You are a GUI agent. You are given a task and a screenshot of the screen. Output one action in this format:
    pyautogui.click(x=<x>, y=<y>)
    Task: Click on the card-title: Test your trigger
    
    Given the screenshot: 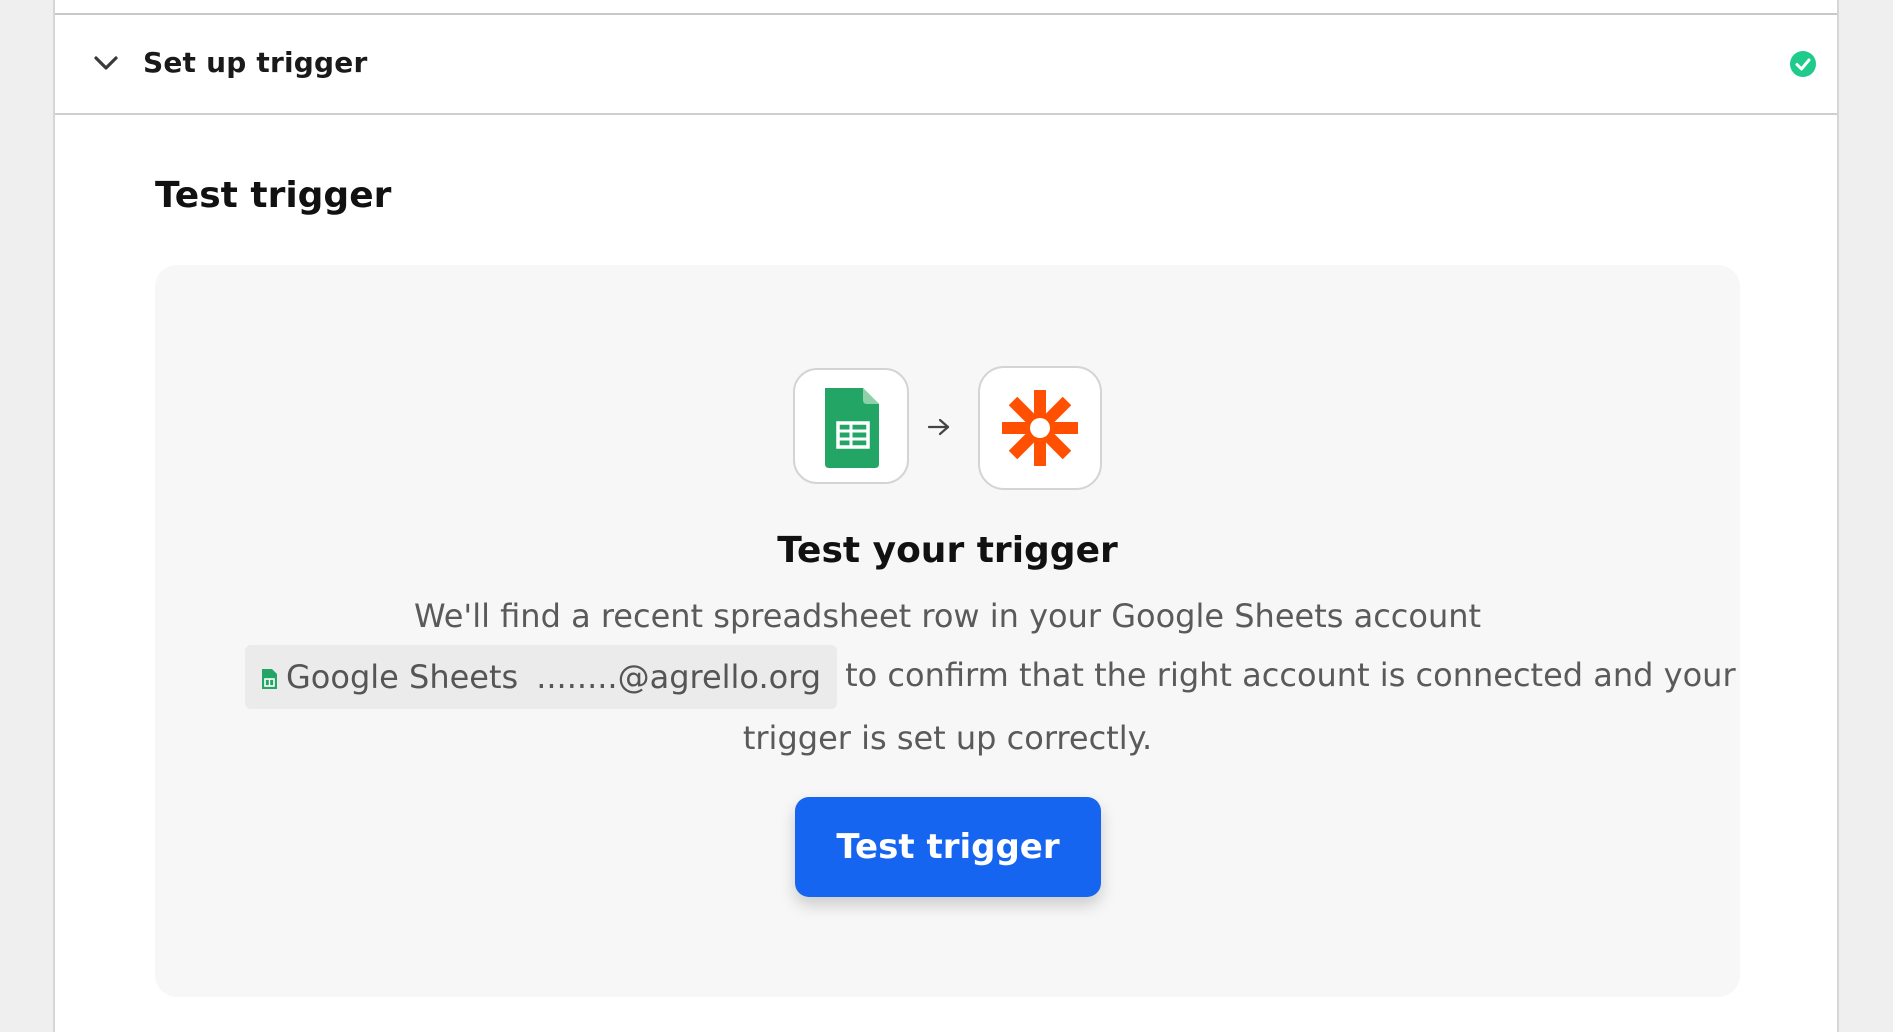 What is the action you would take?
    pyautogui.click(x=947, y=550)
    